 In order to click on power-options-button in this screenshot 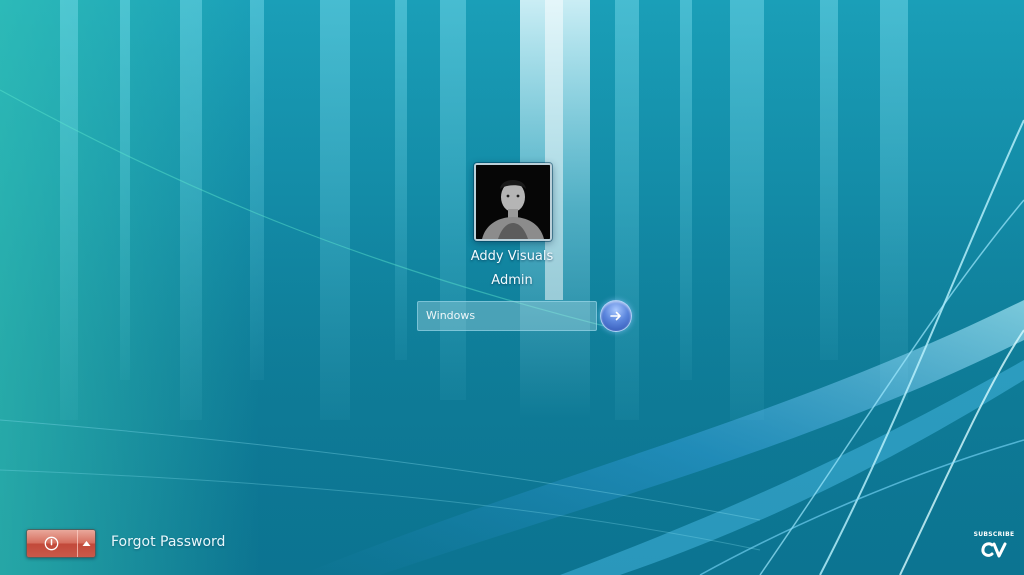, I will do `click(86, 543)`.